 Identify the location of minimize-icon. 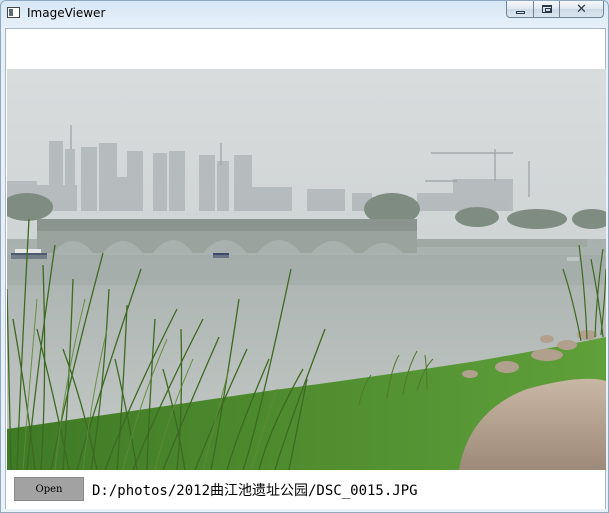
(520, 12).